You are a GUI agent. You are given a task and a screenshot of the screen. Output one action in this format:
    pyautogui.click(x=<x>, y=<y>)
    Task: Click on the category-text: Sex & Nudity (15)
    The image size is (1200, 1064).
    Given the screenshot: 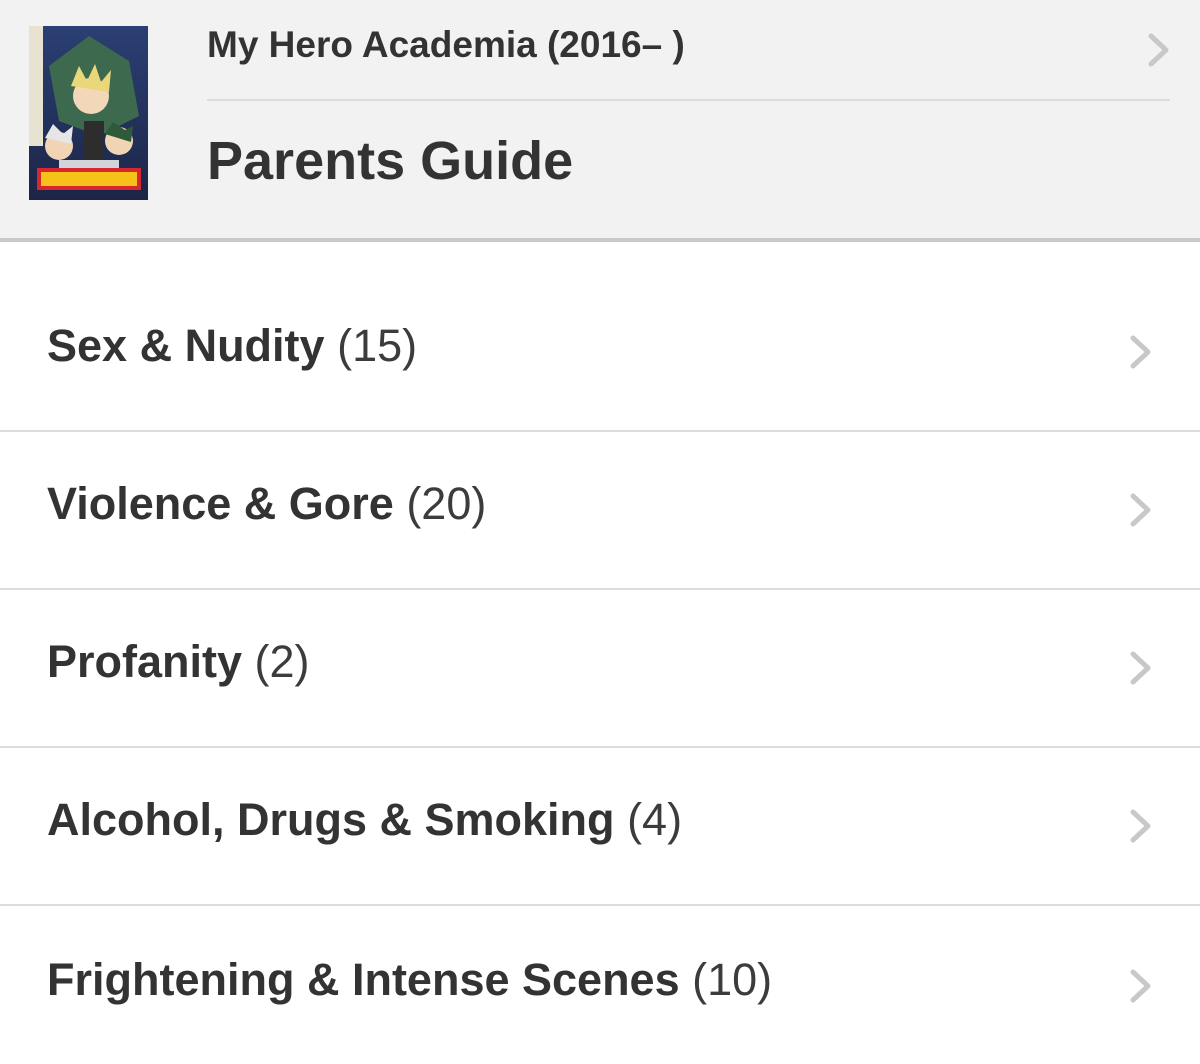 What is the action you would take?
    pyautogui.click(x=232, y=346)
    